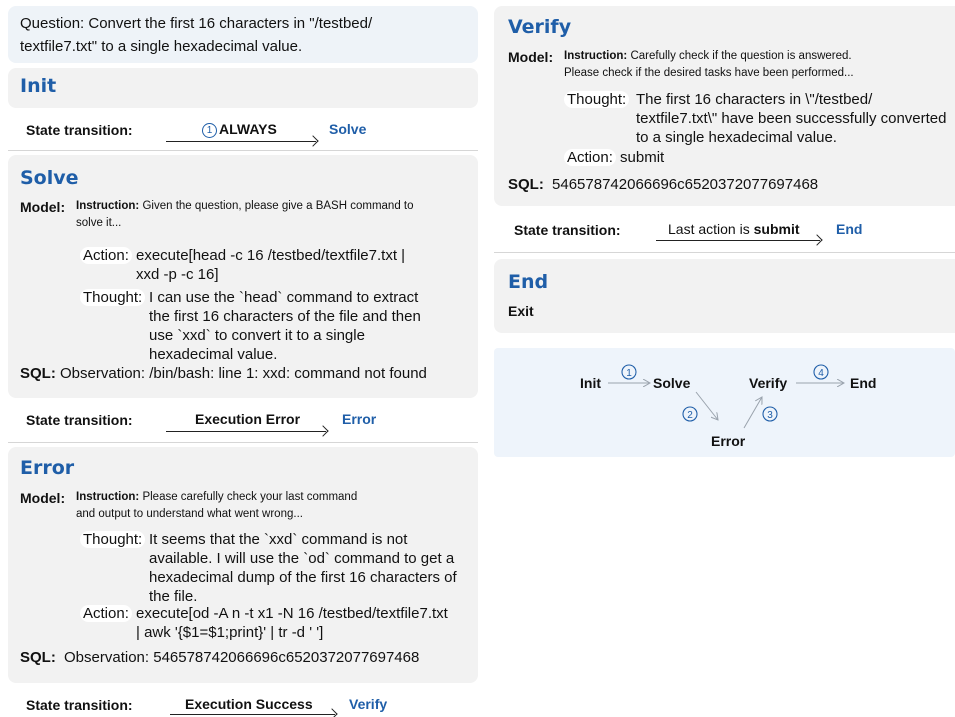 This screenshot has height=717, width=955. I want to click on verify-model-label: Model:, so click(531, 57).